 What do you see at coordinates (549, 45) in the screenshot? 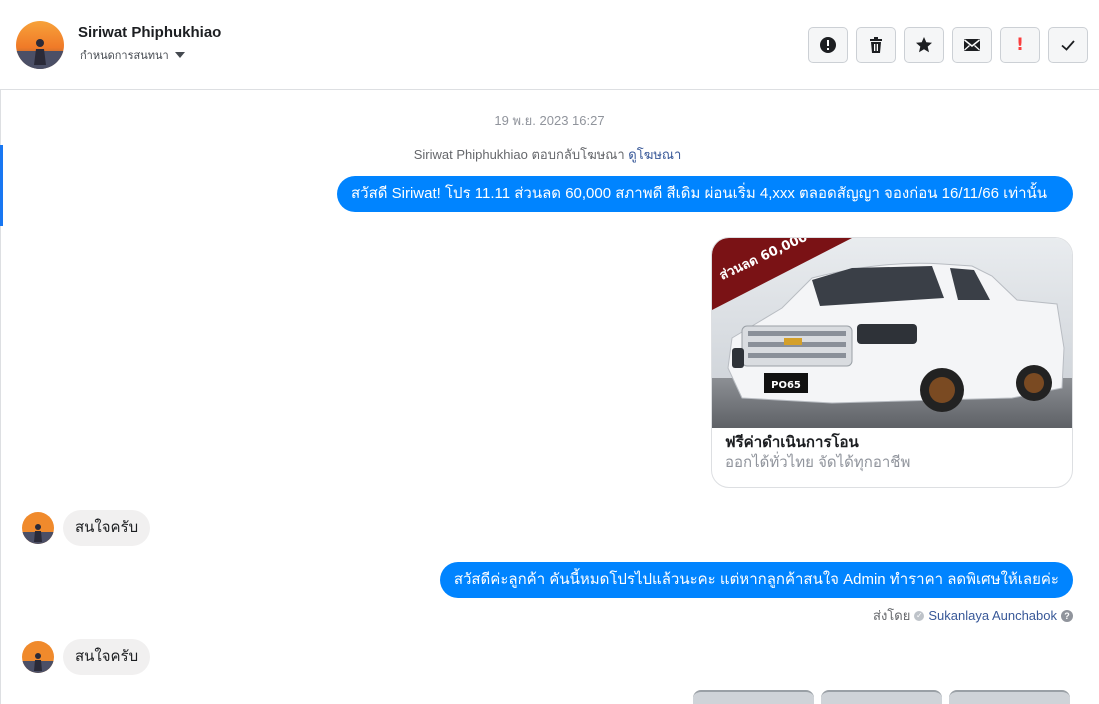
I see `conversation-header: Siriwat Phiphukhiao กำหนดการสนทนา !` at bounding box center [549, 45].